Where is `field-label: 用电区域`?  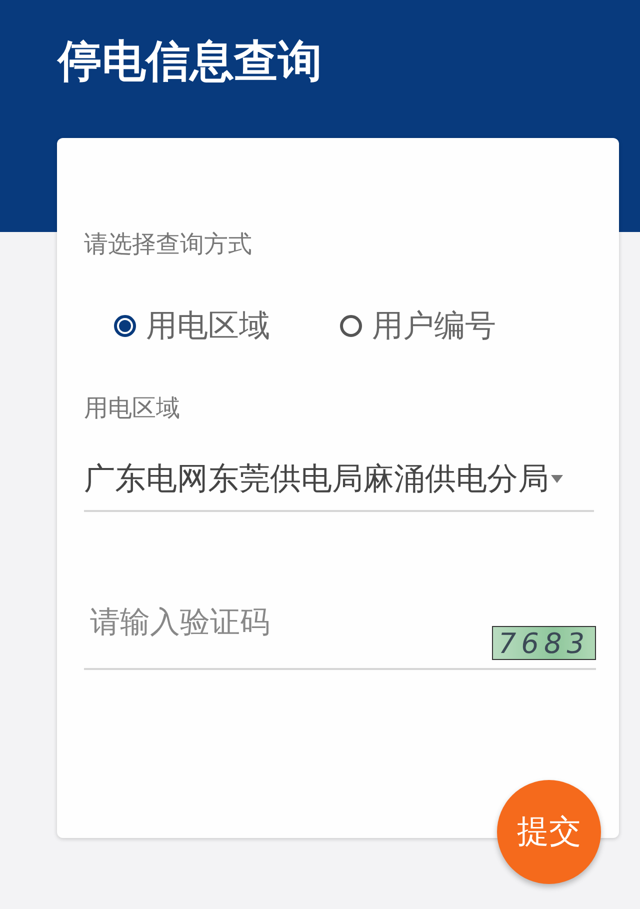 field-label: 用电区域 is located at coordinates (132, 408).